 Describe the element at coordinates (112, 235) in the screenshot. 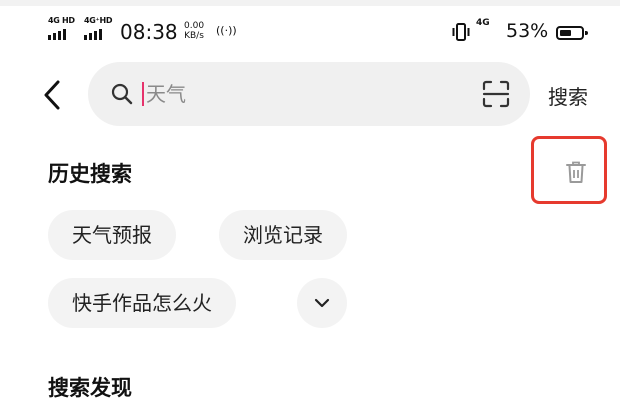

I see `history-chip: 天气预报` at that location.